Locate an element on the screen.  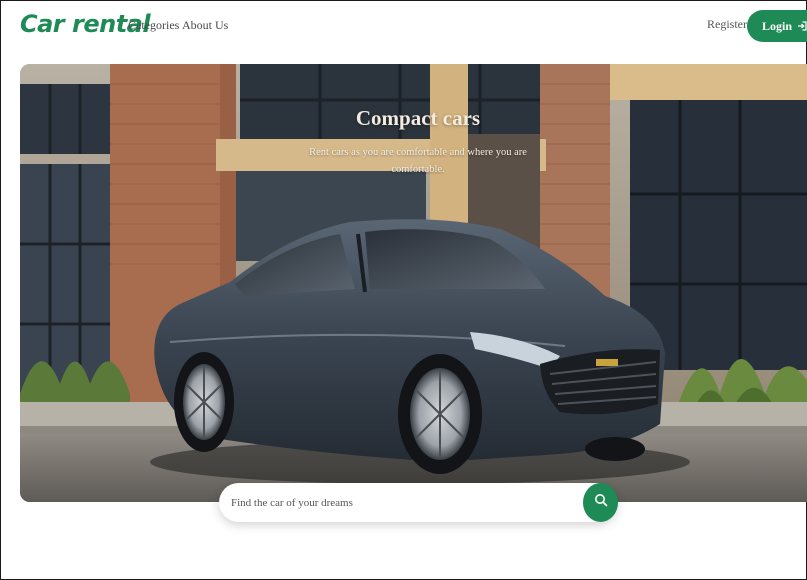
nav-link-categories: Categories is located at coordinates (153, 25).